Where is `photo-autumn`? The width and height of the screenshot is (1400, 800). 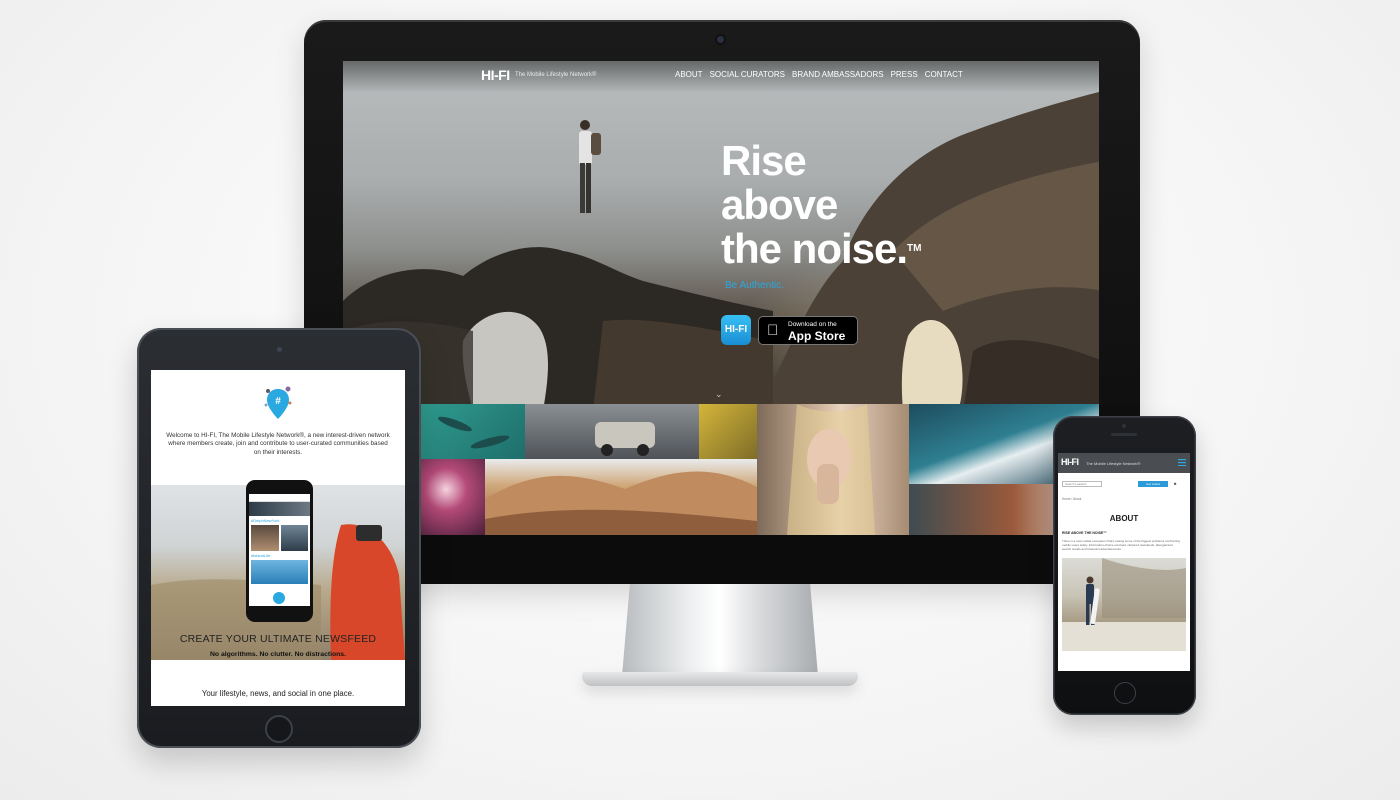 photo-autumn is located at coordinates (728, 431).